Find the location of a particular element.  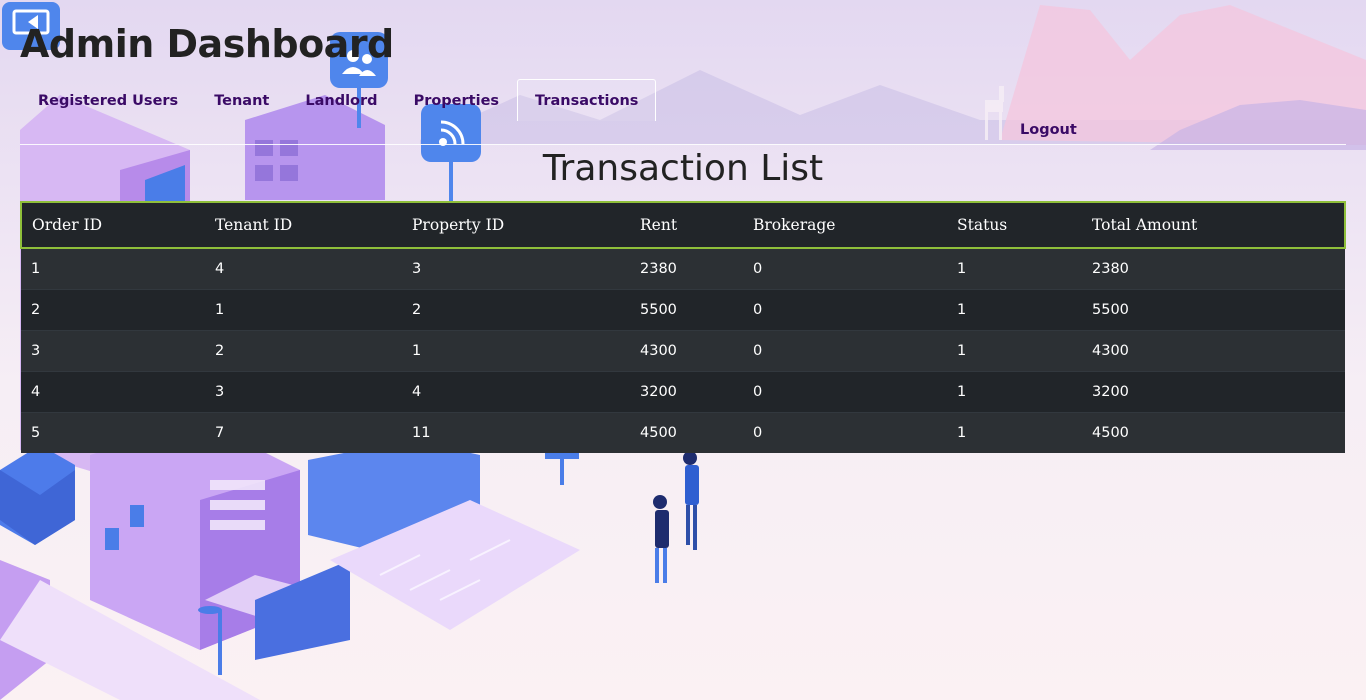

table-cell: 5 is located at coordinates (113, 432).